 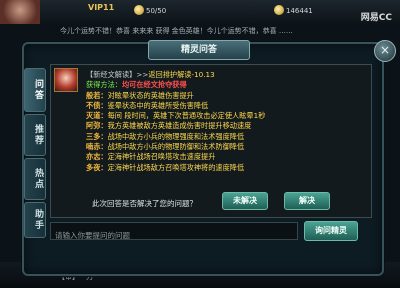 I want to click on line-label: 多夜：, so click(x=97, y=167).